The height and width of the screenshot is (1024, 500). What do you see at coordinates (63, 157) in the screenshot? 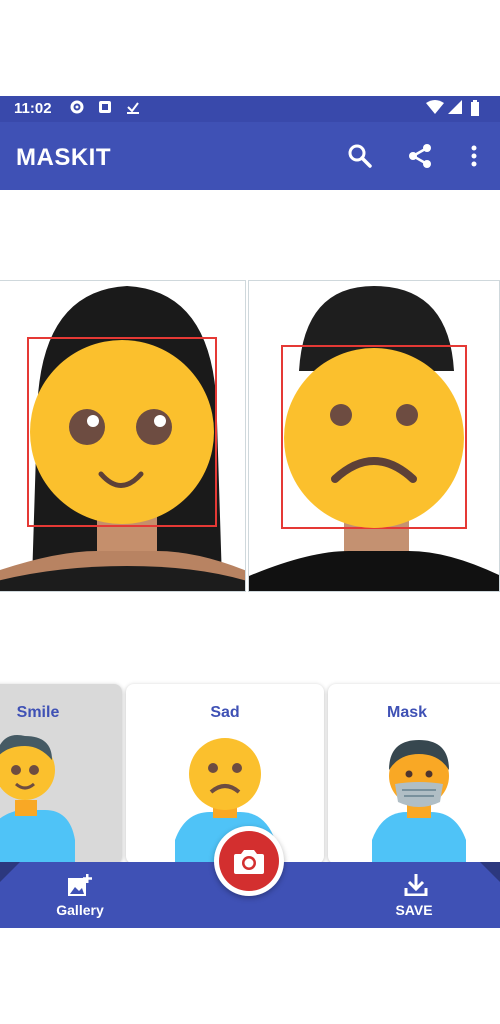
I see `app-title: MASKIT` at bounding box center [63, 157].